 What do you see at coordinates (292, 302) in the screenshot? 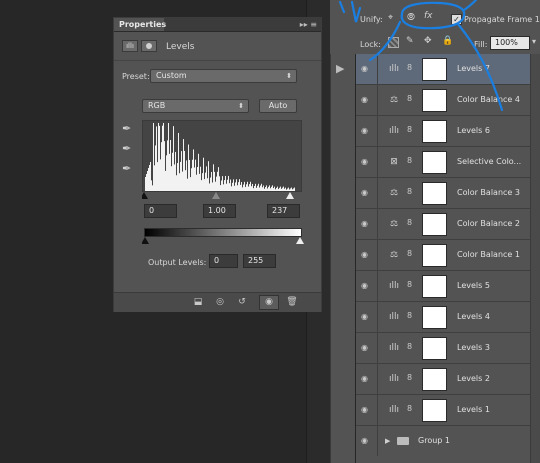
I see `trash-icon: 🗑` at bounding box center [292, 302].